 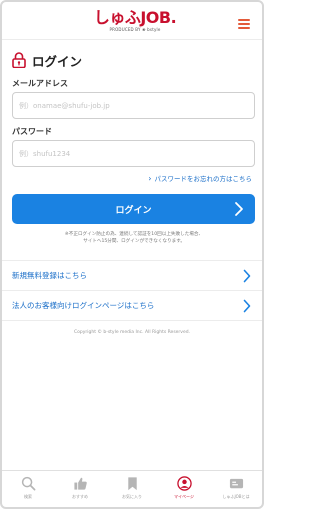 I want to click on hamburger-menu-icon, so click(x=244, y=24).